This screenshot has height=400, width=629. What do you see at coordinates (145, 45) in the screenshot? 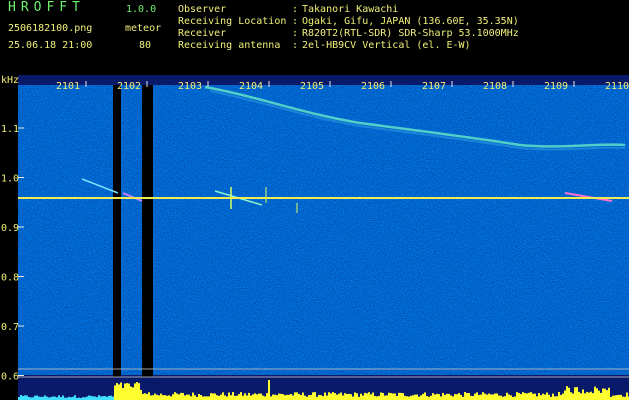
I see `meteor-count: 80` at bounding box center [145, 45].